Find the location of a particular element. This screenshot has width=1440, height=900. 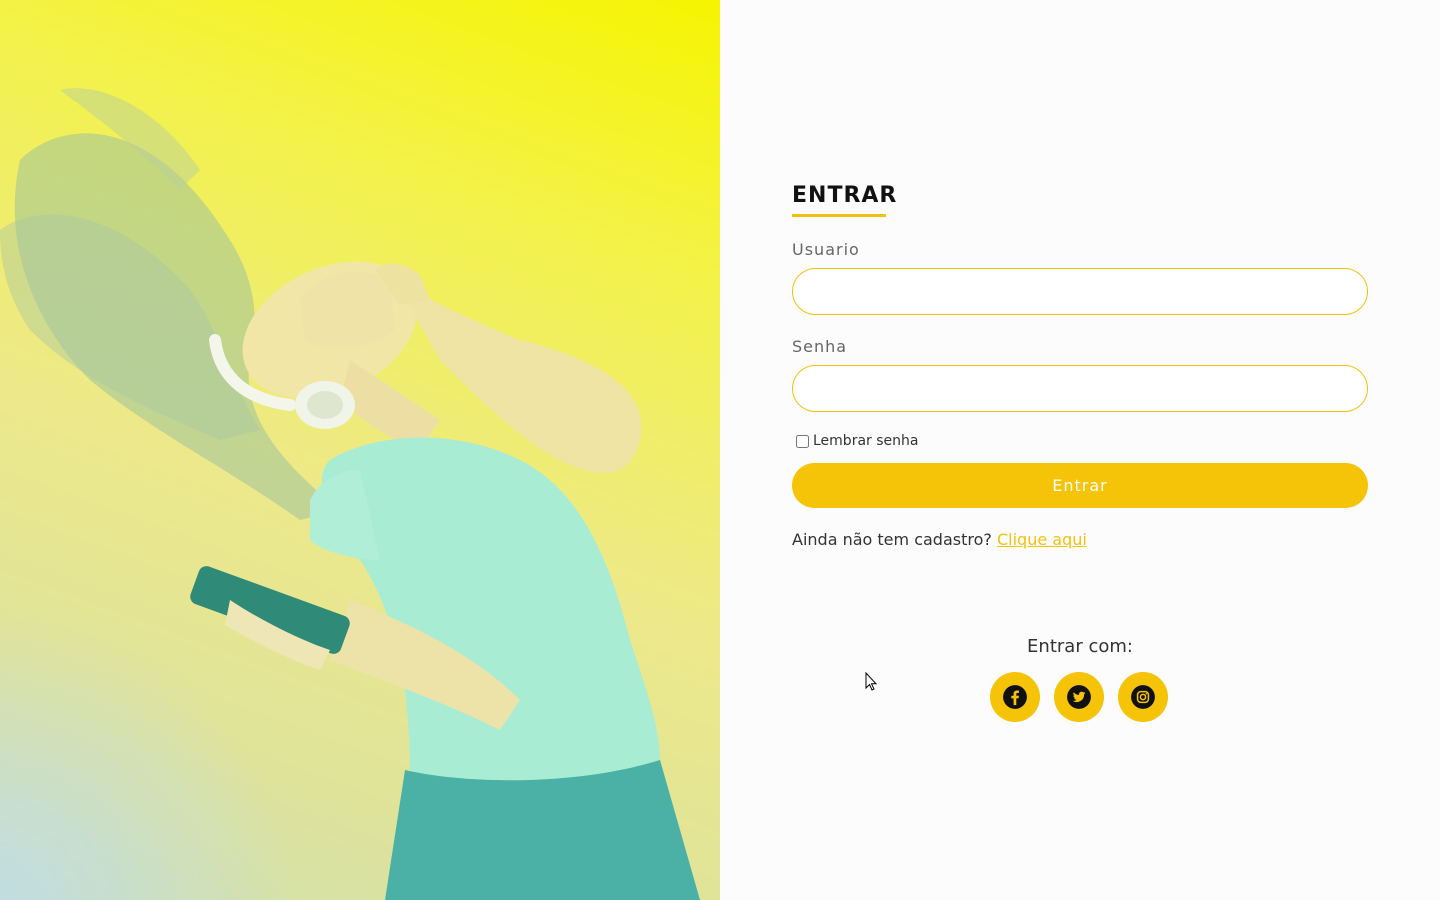

username-input is located at coordinates (1080, 291).